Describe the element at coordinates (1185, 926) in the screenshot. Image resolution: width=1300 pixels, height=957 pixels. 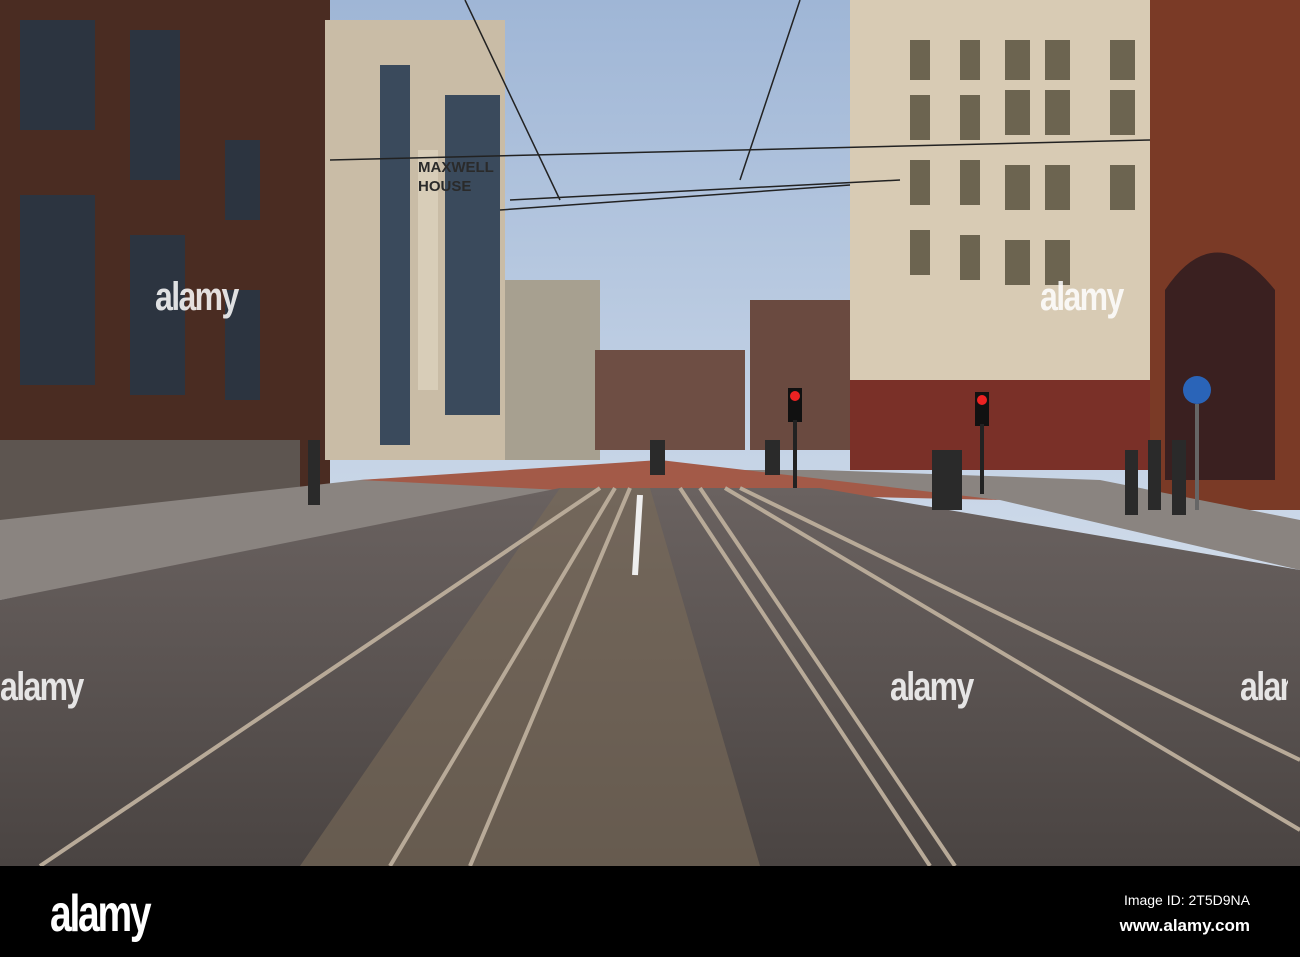
I see `website-link: www.alamy.com` at that location.